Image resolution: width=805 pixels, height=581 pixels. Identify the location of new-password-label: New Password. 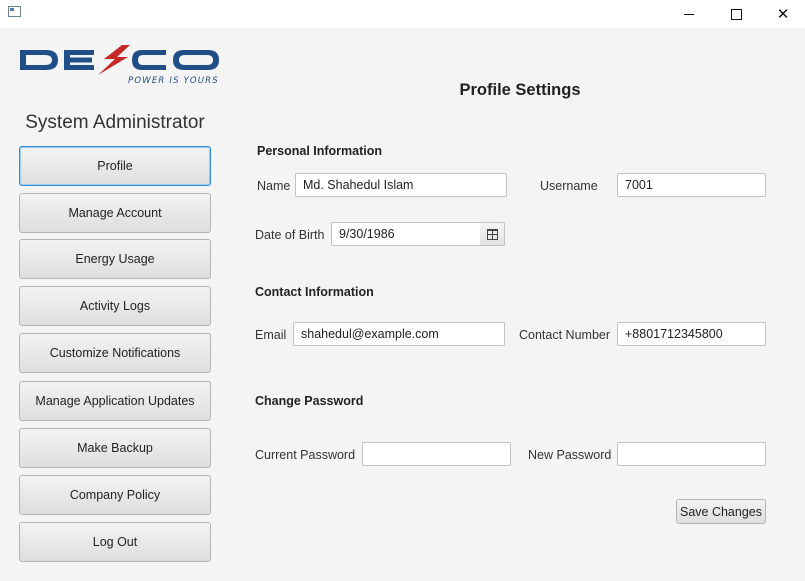
(570, 455).